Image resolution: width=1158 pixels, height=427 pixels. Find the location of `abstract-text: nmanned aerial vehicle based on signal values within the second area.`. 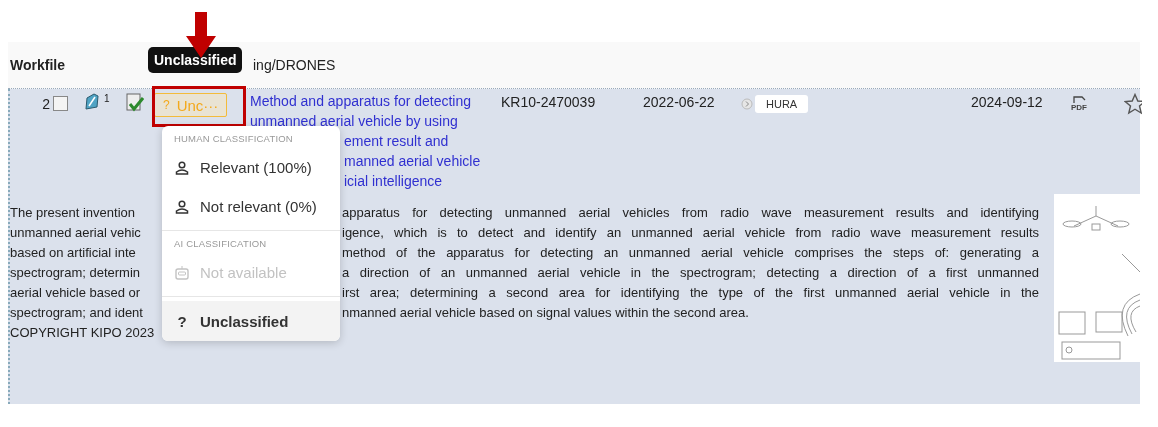

abstract-text: nmanned aerial vehicle based on signal values within the second area. is located at coordinates (546, 313).